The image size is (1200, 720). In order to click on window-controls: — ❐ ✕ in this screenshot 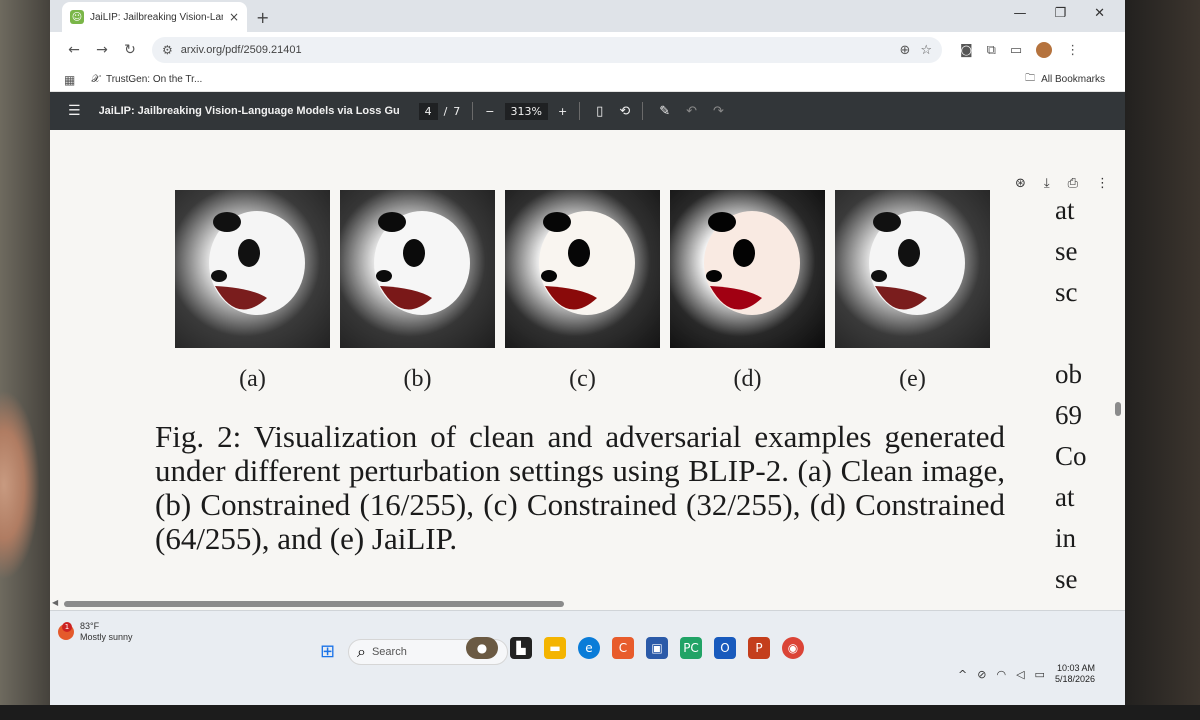, I will do `click(1059, 13)`.